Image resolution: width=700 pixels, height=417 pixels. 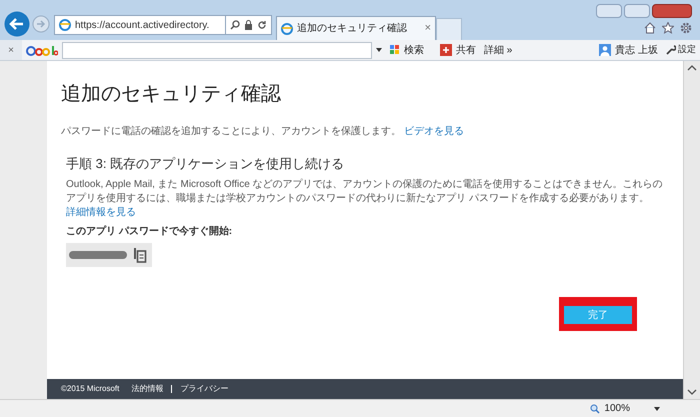 What do you see at coordinates (98, 254) in the screenshot?
I see `masked-password` at bounding box center [98, 254].